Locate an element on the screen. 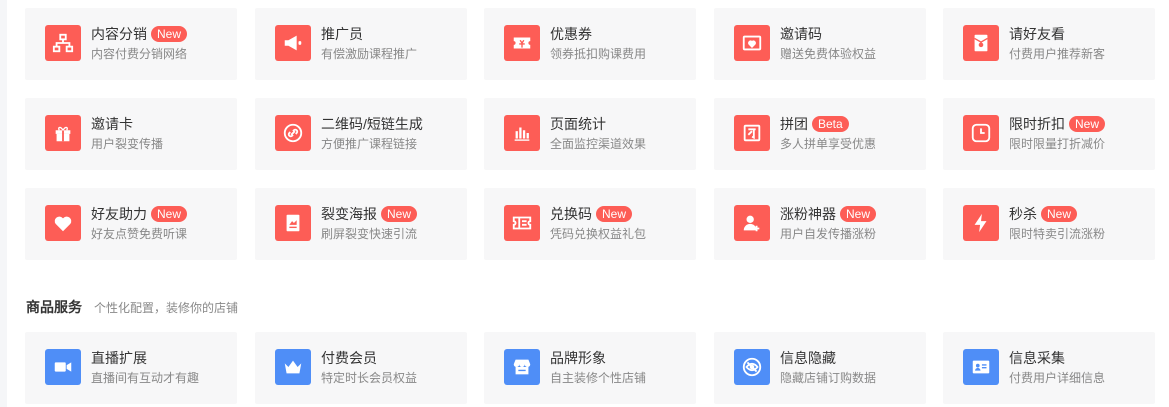 Image resolution: width=1169 pixels, height=407 pixels. tool-card-title: 二维码/短链生成 is located at coordinates (372, 124).